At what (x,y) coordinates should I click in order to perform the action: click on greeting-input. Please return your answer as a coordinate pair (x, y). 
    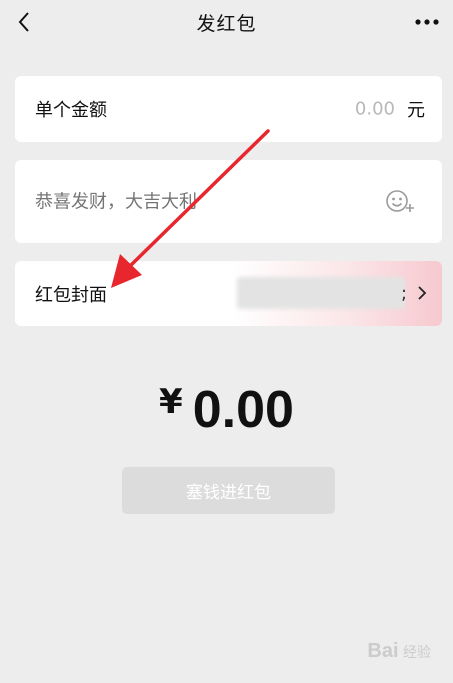
    Looking at the image, I should click on (200, 201).